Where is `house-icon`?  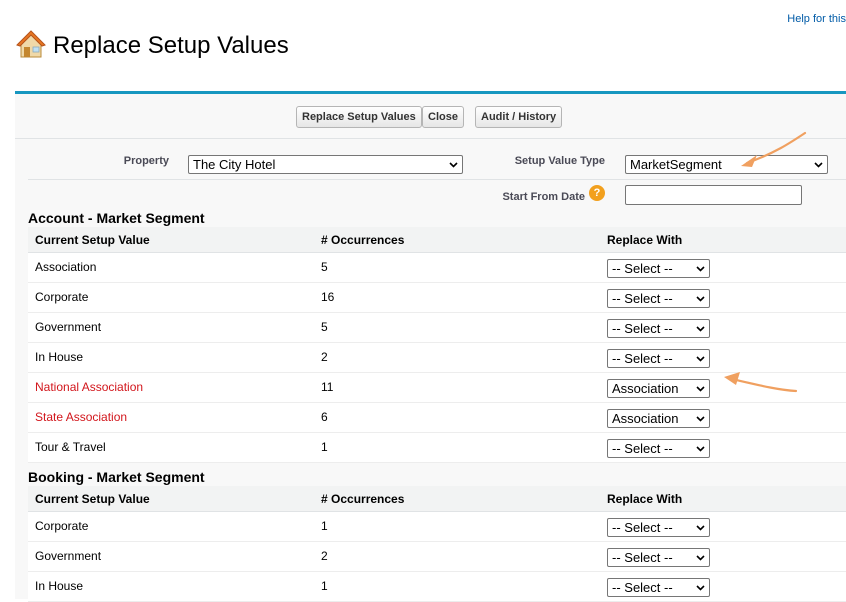
house-icon is located at coordinates (31, 44).